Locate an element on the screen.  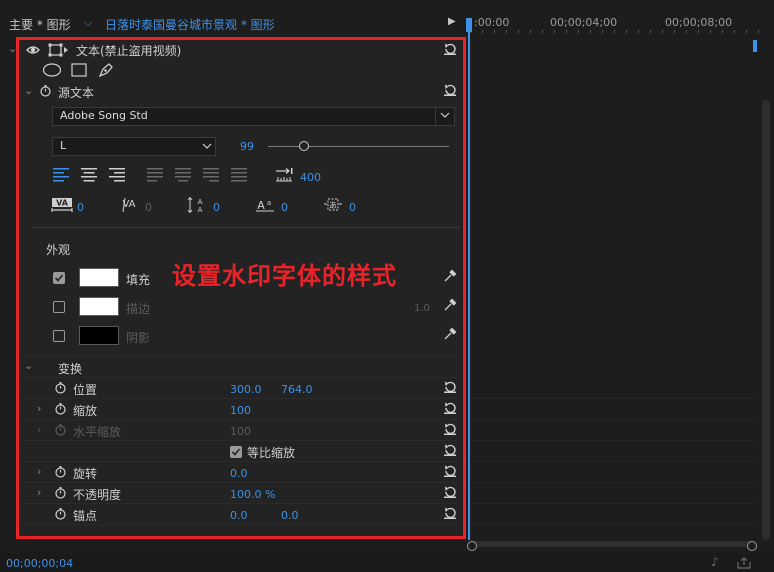
horizontal-scrollbar is located at coordinates (612, 544).